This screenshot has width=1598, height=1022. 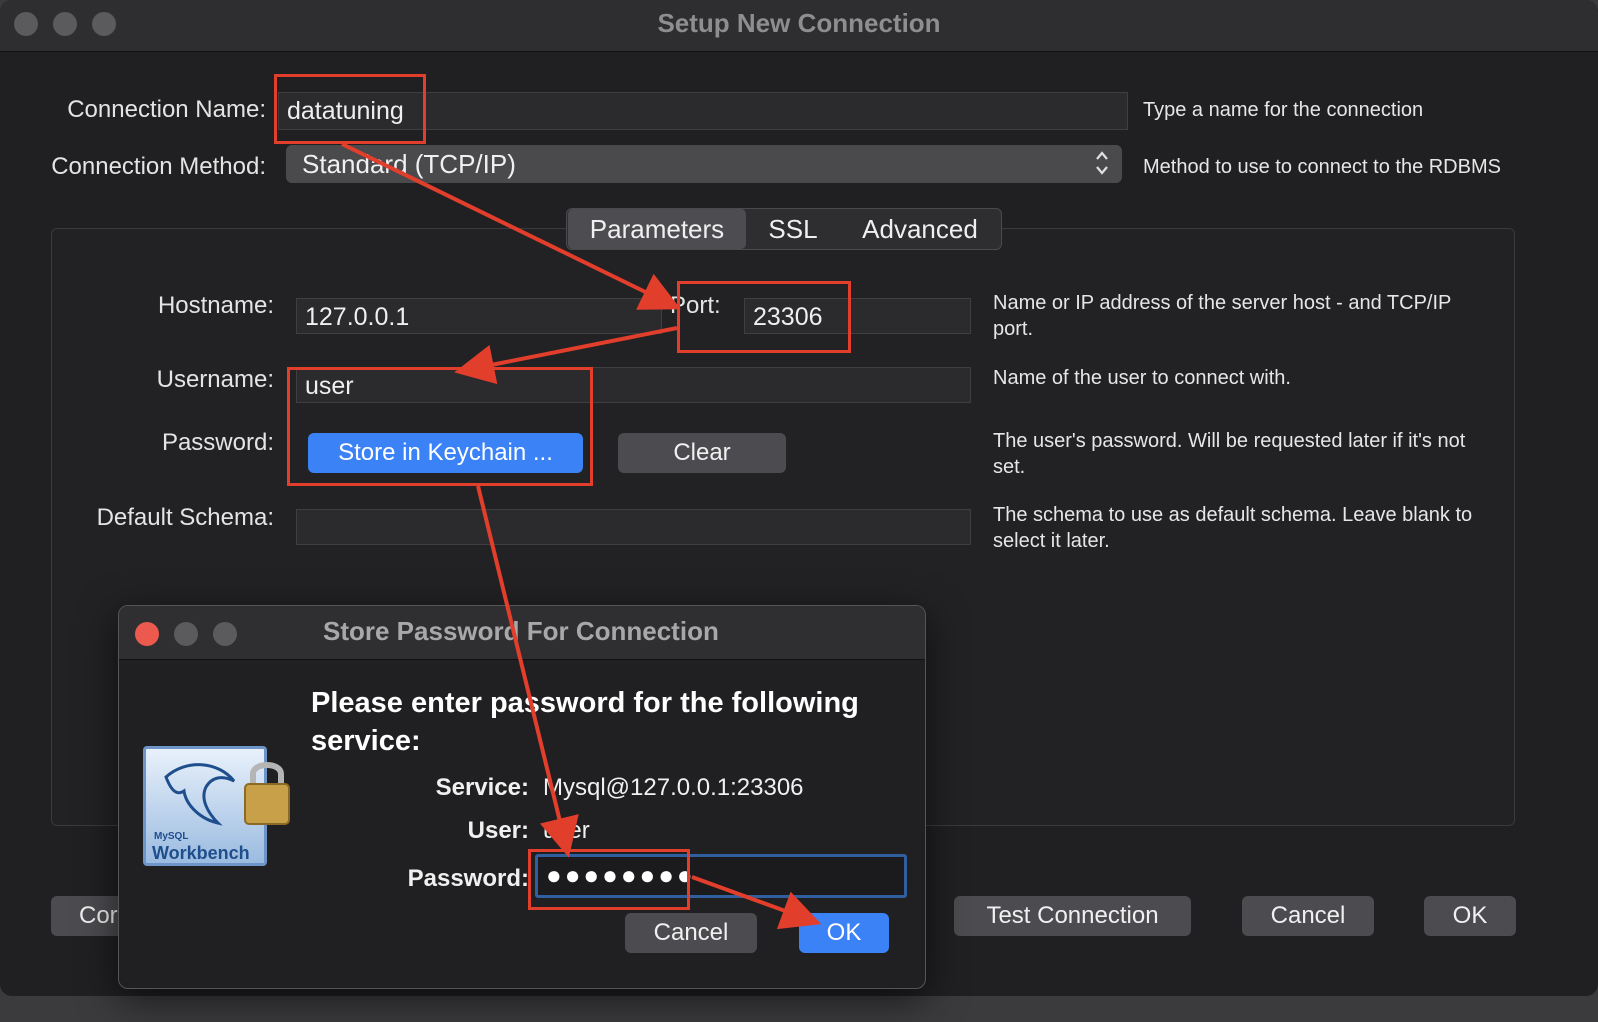 What do you see at coordinates (185, 517) in the screenshot?
I see `default-schema-label: Default Schema:` at bounding box center [185, 517].